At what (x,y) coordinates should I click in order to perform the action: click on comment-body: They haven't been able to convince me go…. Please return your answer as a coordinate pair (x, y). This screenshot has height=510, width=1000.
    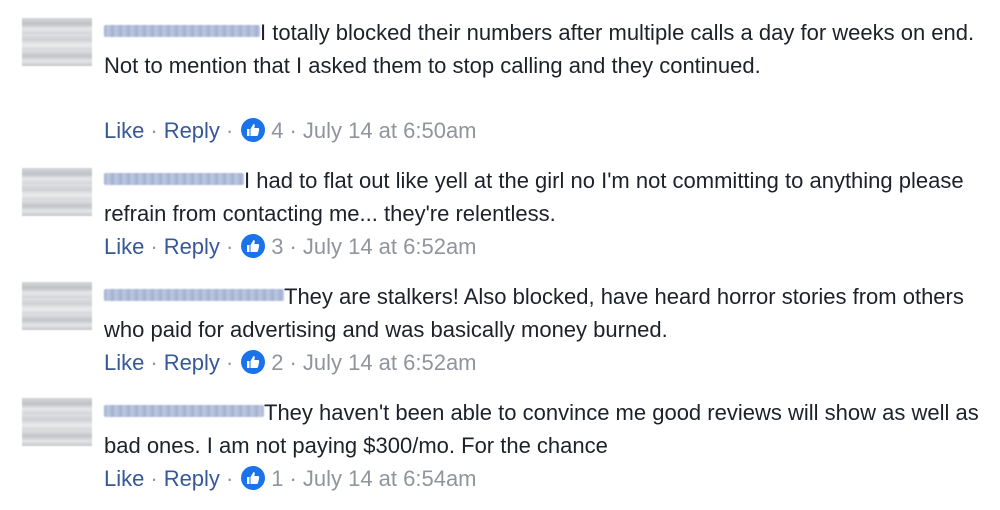
    Looking at the image, I should click on (542, 429).